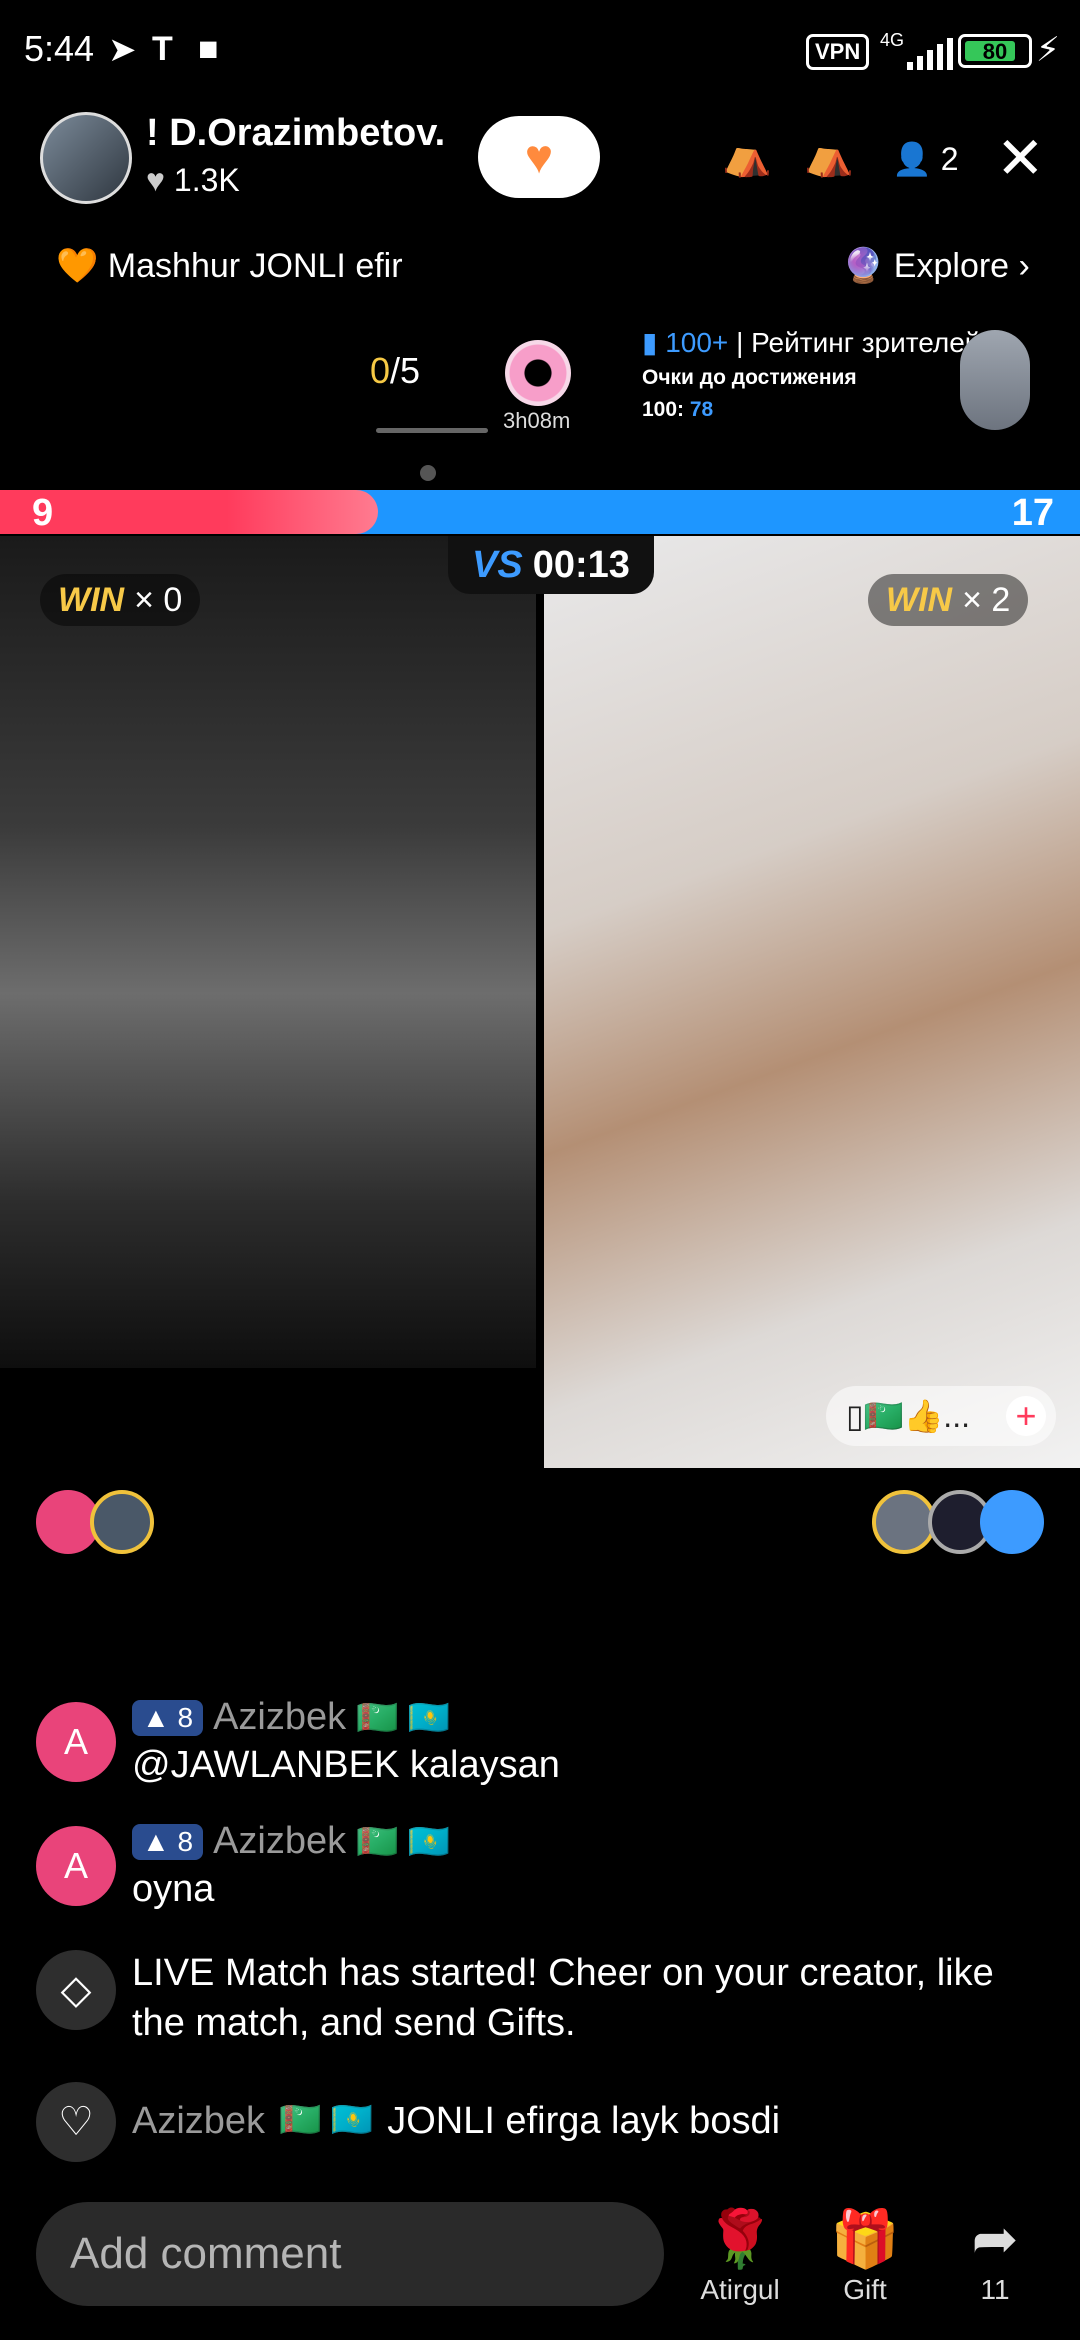 This screenshot has height=2340, width=1080. I want to click on gift-label: Gift, so click(865, 2289).